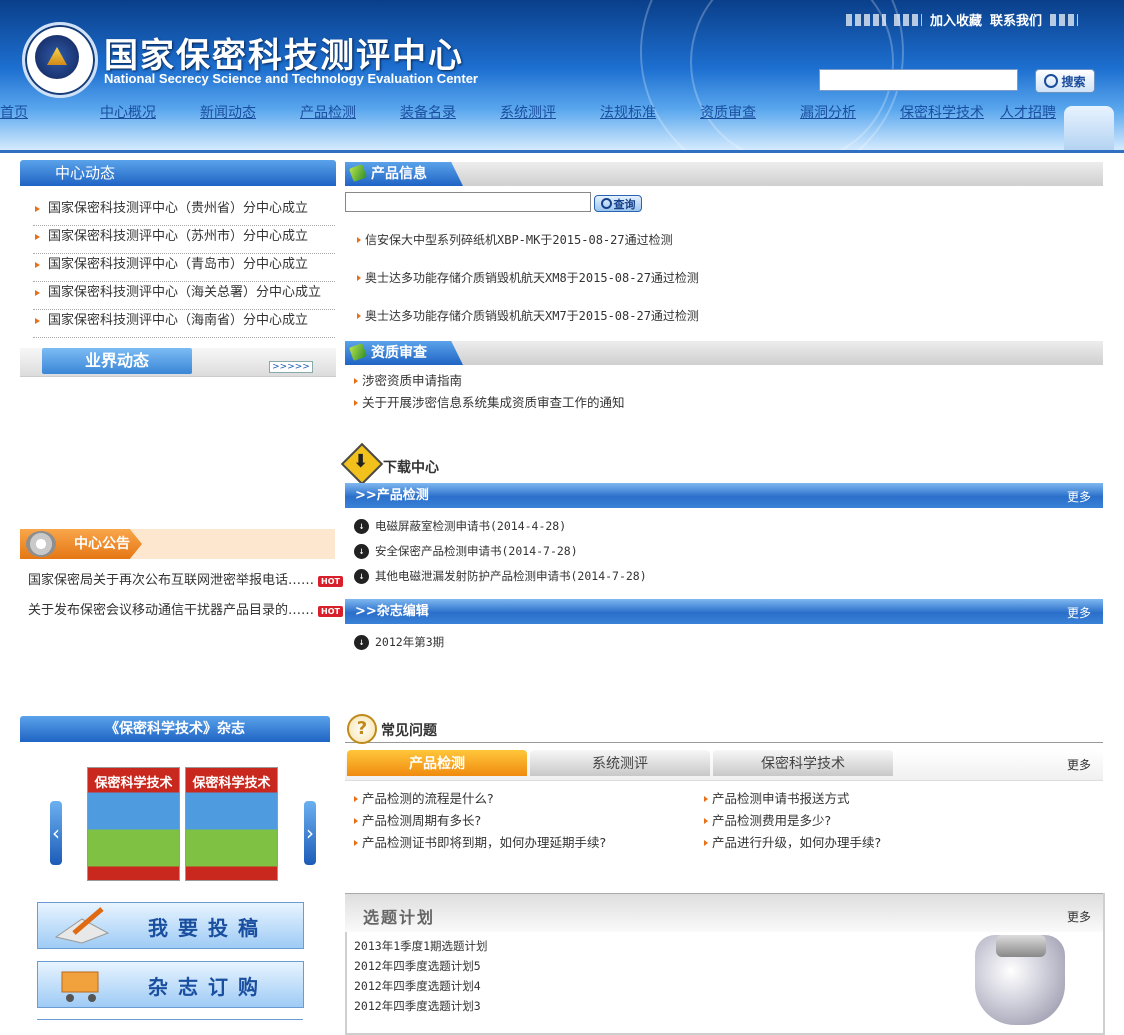 The height and width of the screenshot is (1035, 1124). I want to click on download-item: ↓ 电磁屏蔽室检测申请书(2014-4-28), so click(460, 526).